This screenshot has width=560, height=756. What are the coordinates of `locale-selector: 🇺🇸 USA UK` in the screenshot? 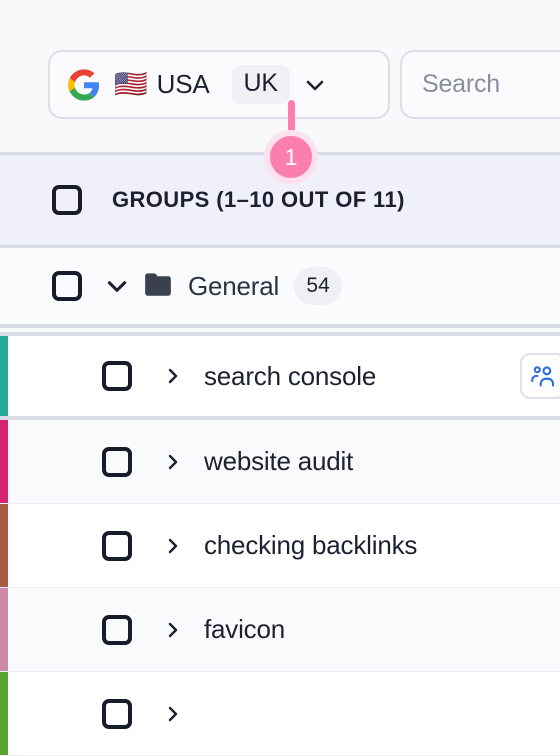 It's located at (219, 84).